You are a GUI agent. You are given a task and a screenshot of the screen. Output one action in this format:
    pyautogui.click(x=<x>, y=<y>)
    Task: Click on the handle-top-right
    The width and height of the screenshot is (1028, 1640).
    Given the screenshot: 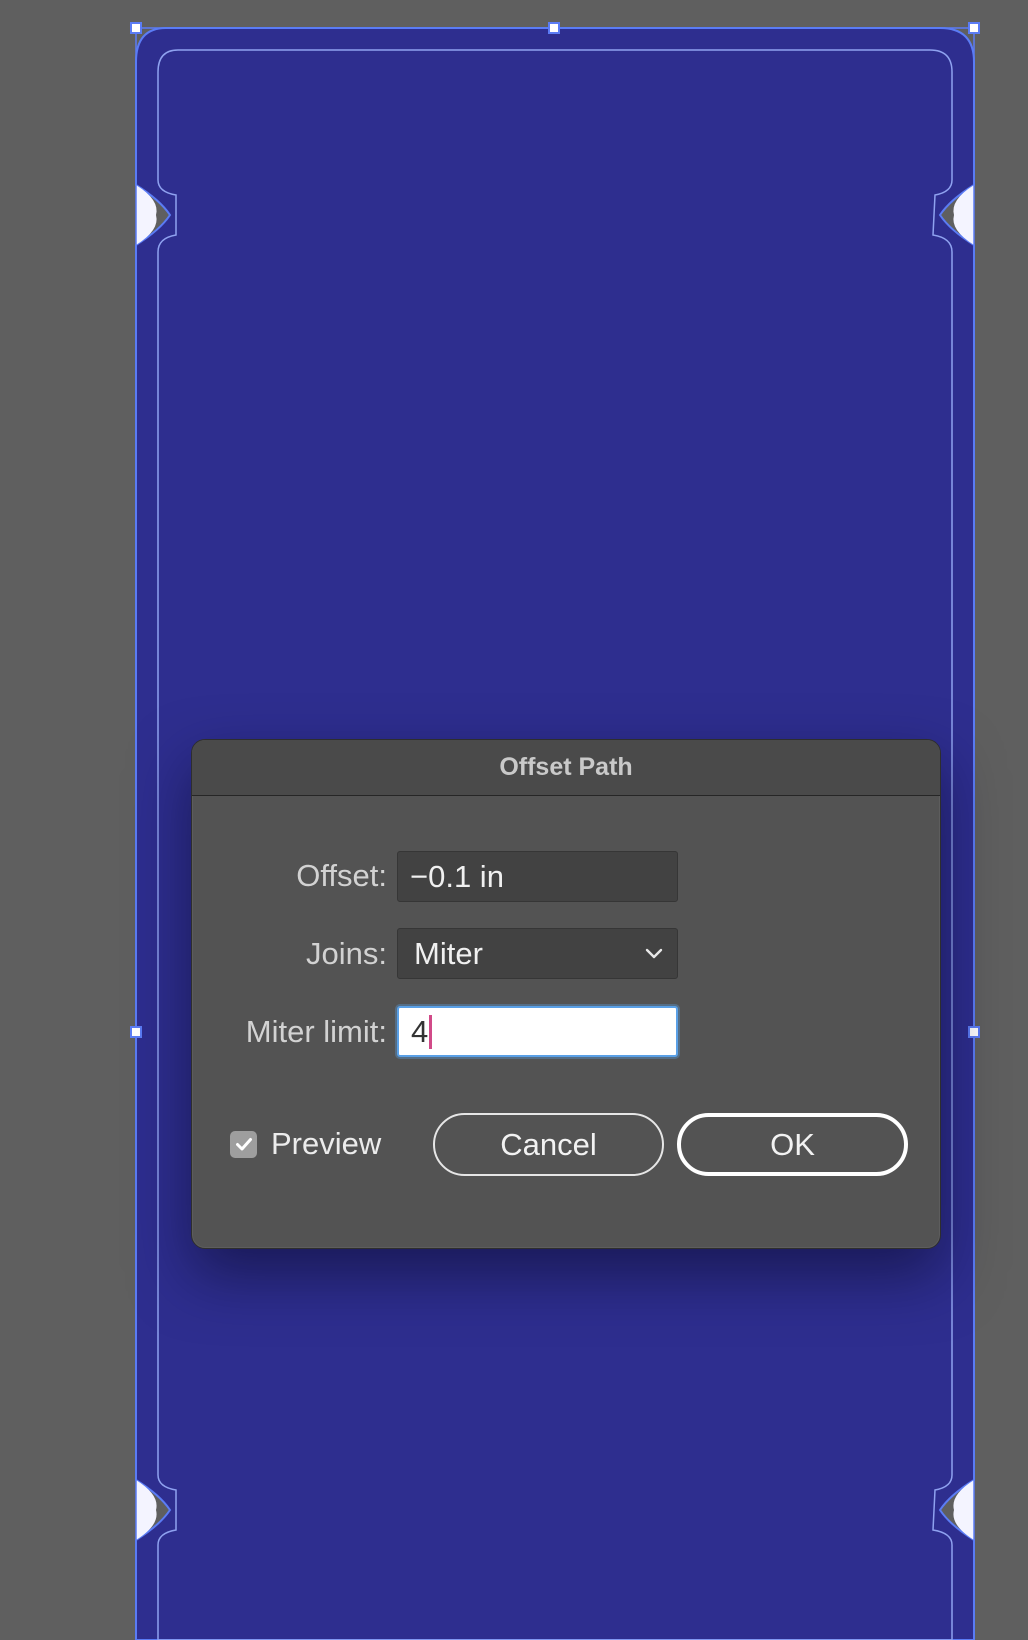 What is the action you would take?
    pyautogui.click(x=974, y=28)
    